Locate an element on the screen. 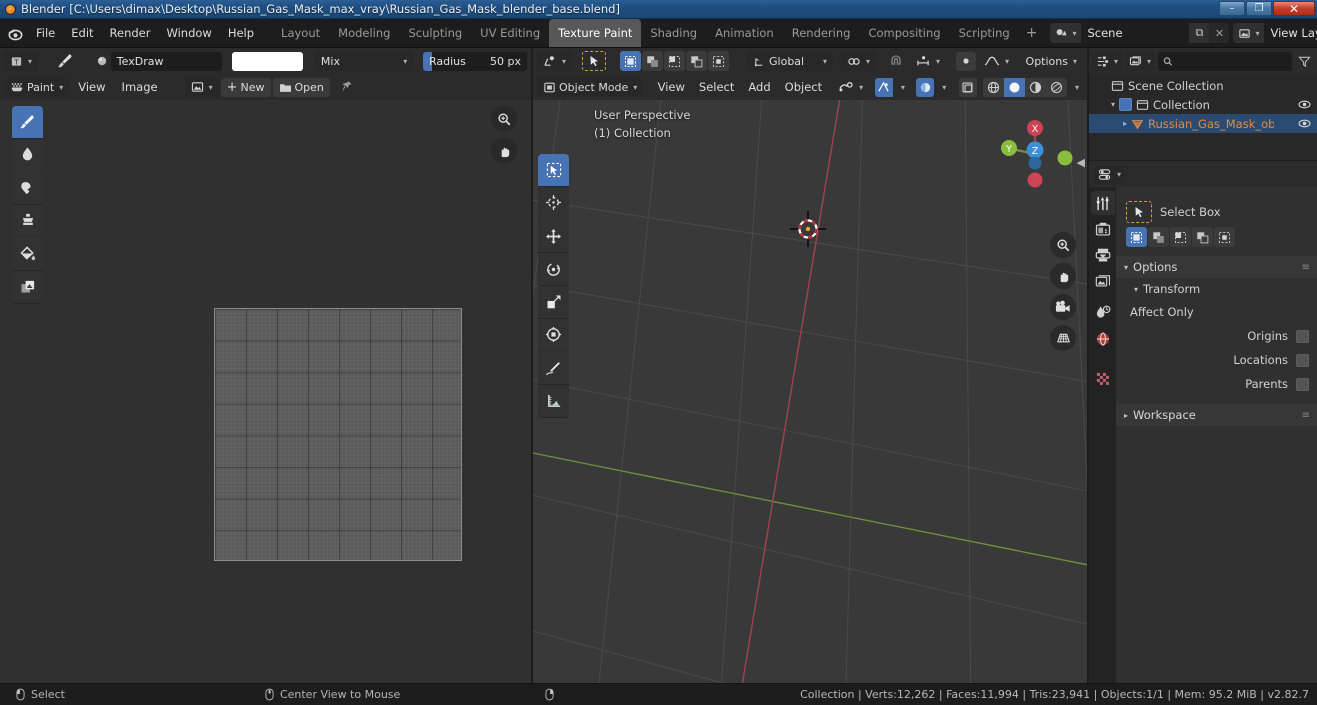  properties-extend-mode is located at coordinates (1158, 237).